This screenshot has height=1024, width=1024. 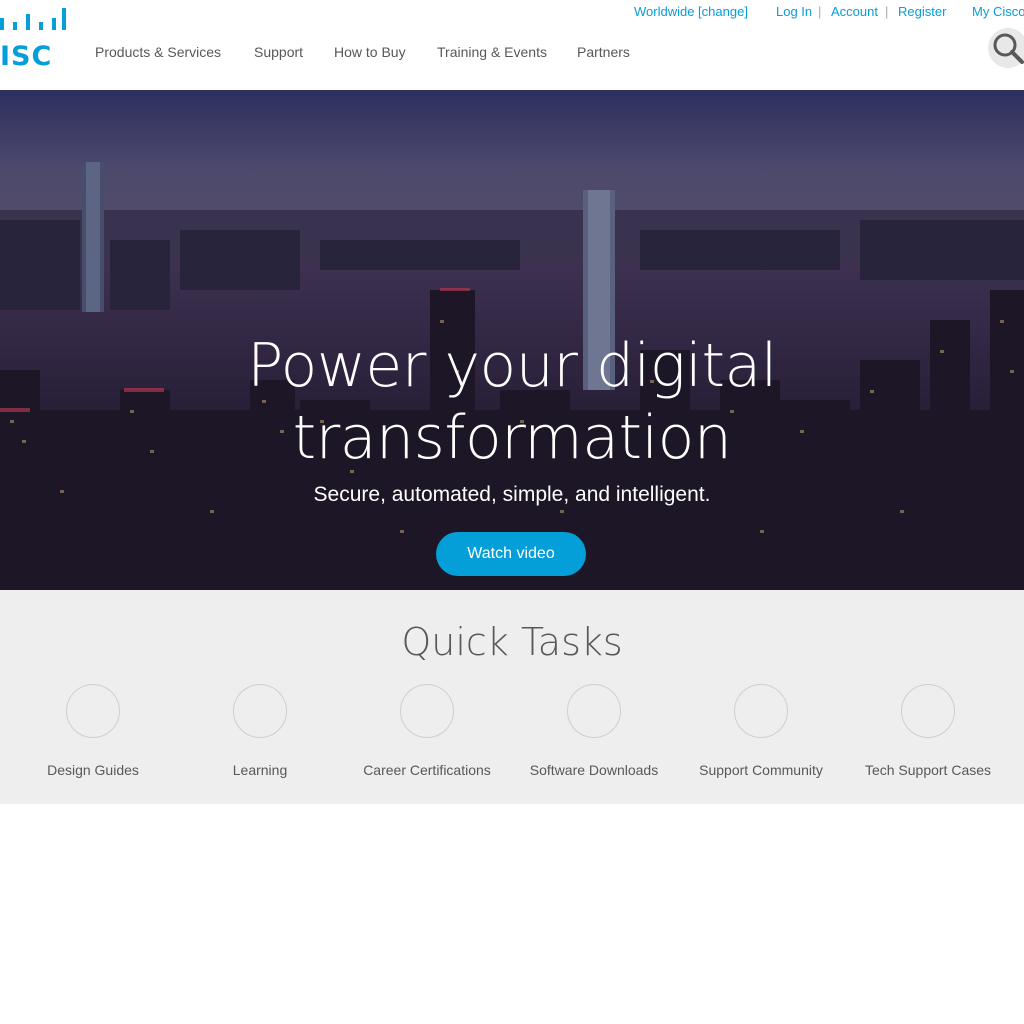 I want to click on design-guides-icon, so click(x=93, y=711).